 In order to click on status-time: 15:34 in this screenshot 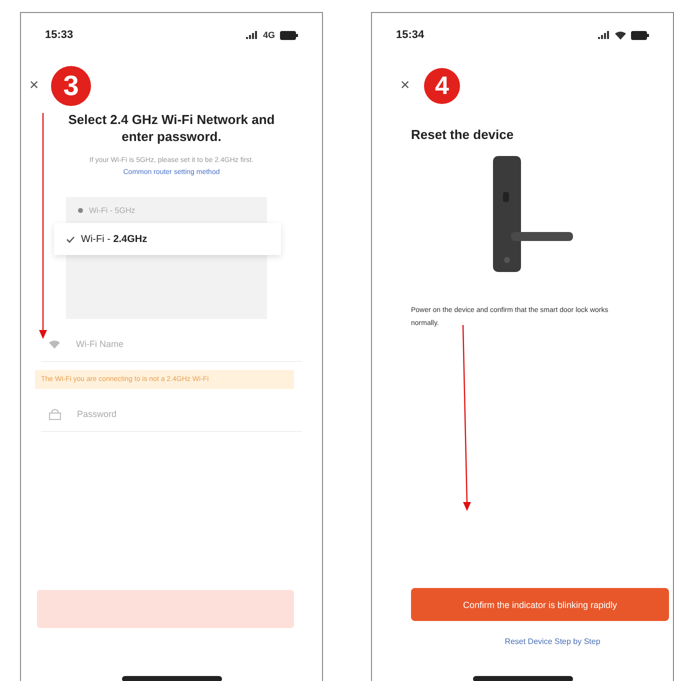, I will do `click(410, 35)`.